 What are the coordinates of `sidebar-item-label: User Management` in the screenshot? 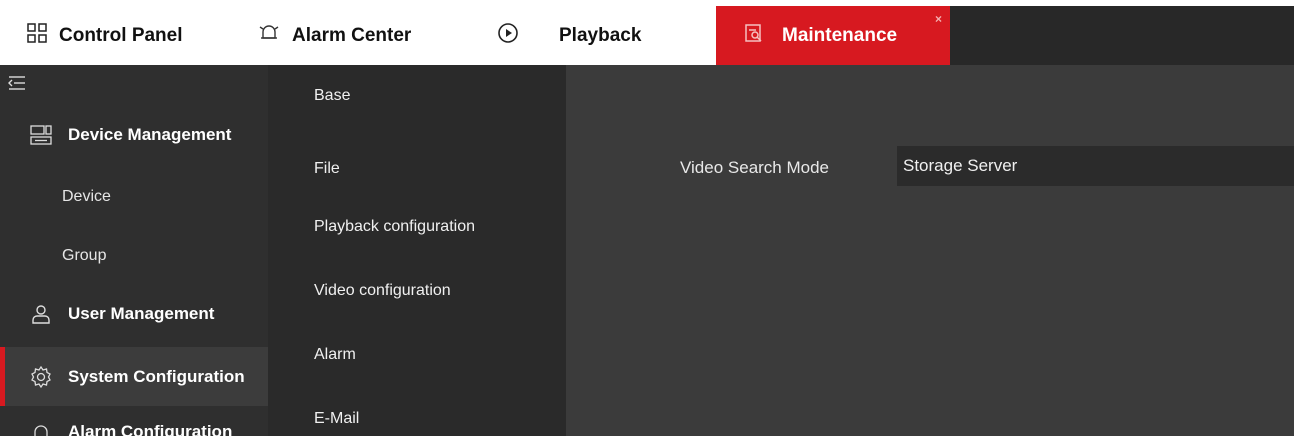 It's located at (141, 313).